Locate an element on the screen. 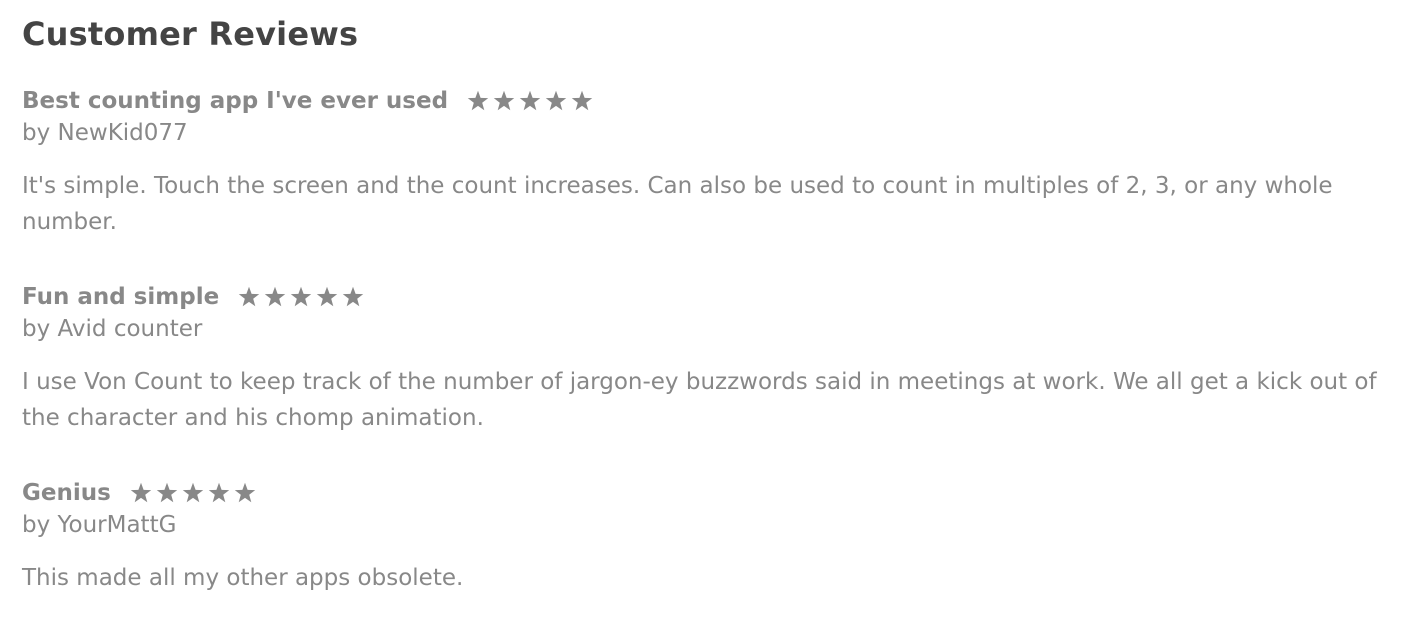  review-header: Genius is located at coordinates (704, 493).